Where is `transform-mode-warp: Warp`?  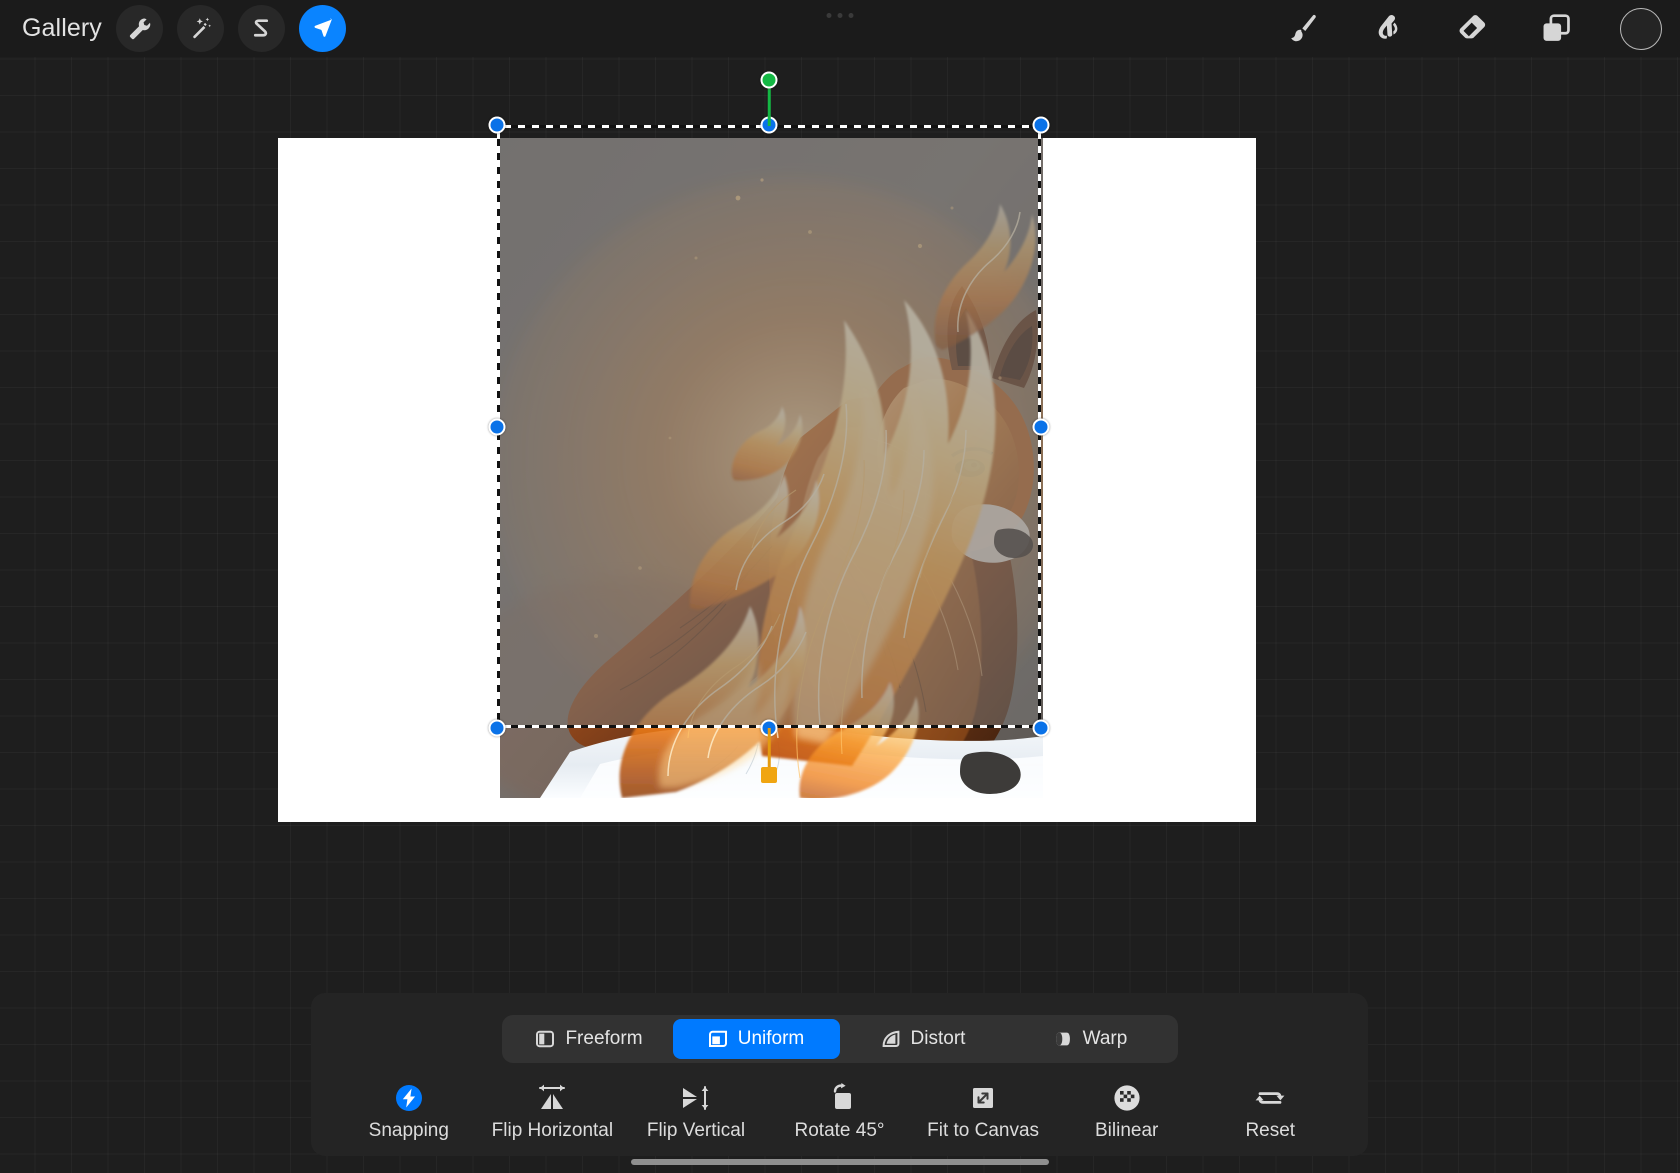
transform-mode-warp: Warp is located at coordinates (1090, 1039).